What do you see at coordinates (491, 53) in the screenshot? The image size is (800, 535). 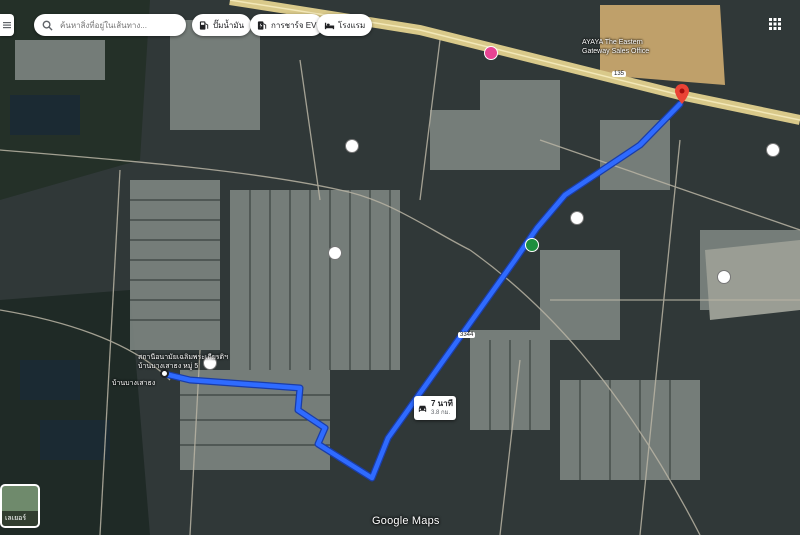 I see `shopping-poi-icon` at bounding box center [491, 53].